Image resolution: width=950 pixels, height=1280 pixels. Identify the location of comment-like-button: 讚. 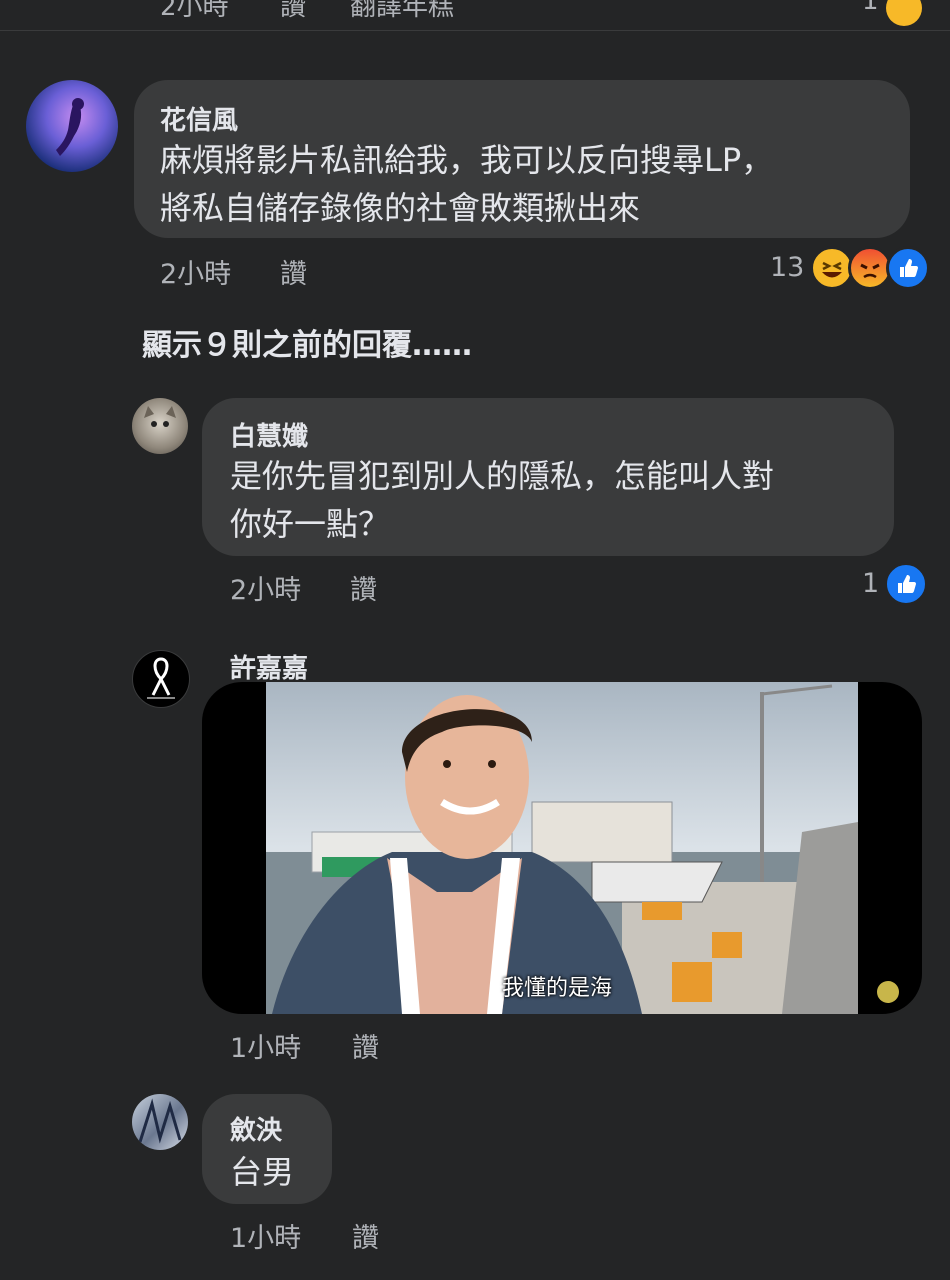
(293, 271).